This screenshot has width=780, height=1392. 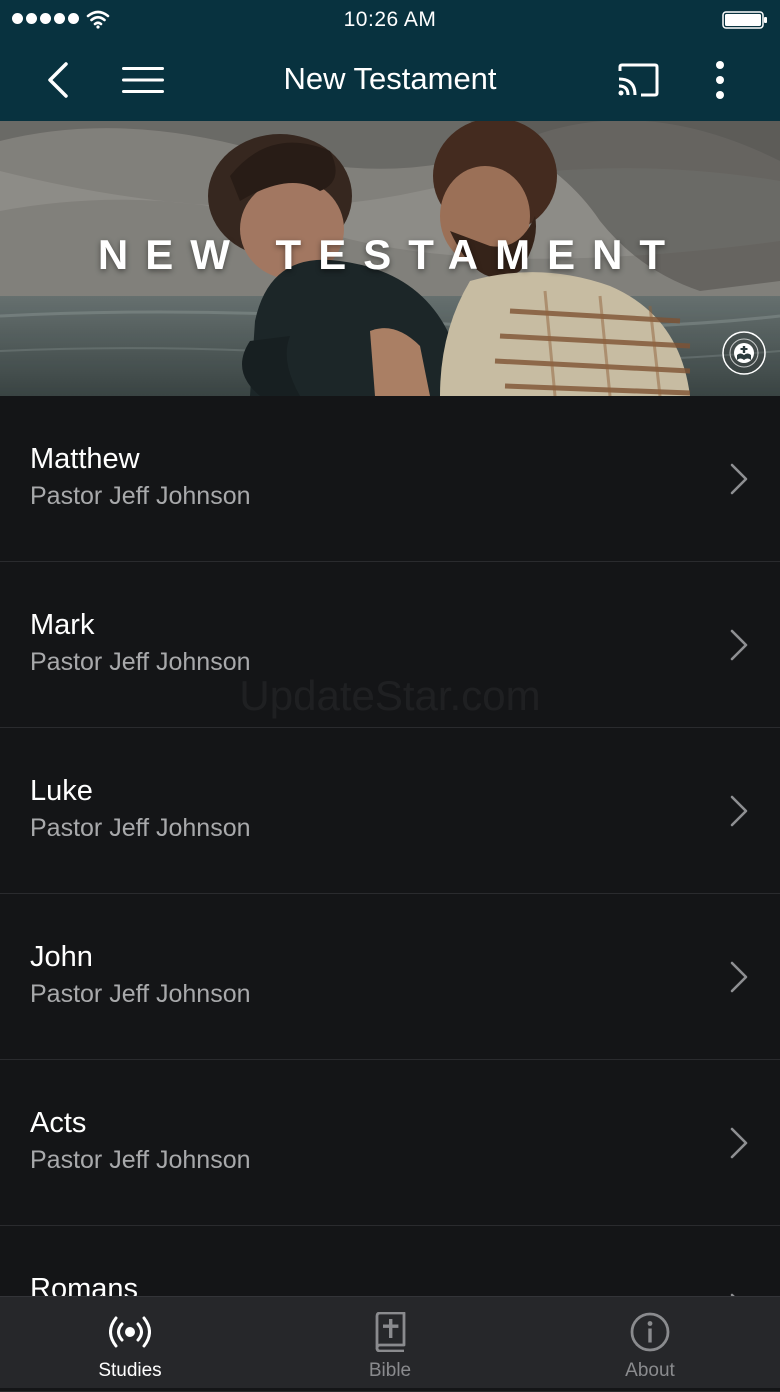 I want to click on study-item-matthew: Matthew Pastor Jeff Johnson, so click(x=390, y=479).